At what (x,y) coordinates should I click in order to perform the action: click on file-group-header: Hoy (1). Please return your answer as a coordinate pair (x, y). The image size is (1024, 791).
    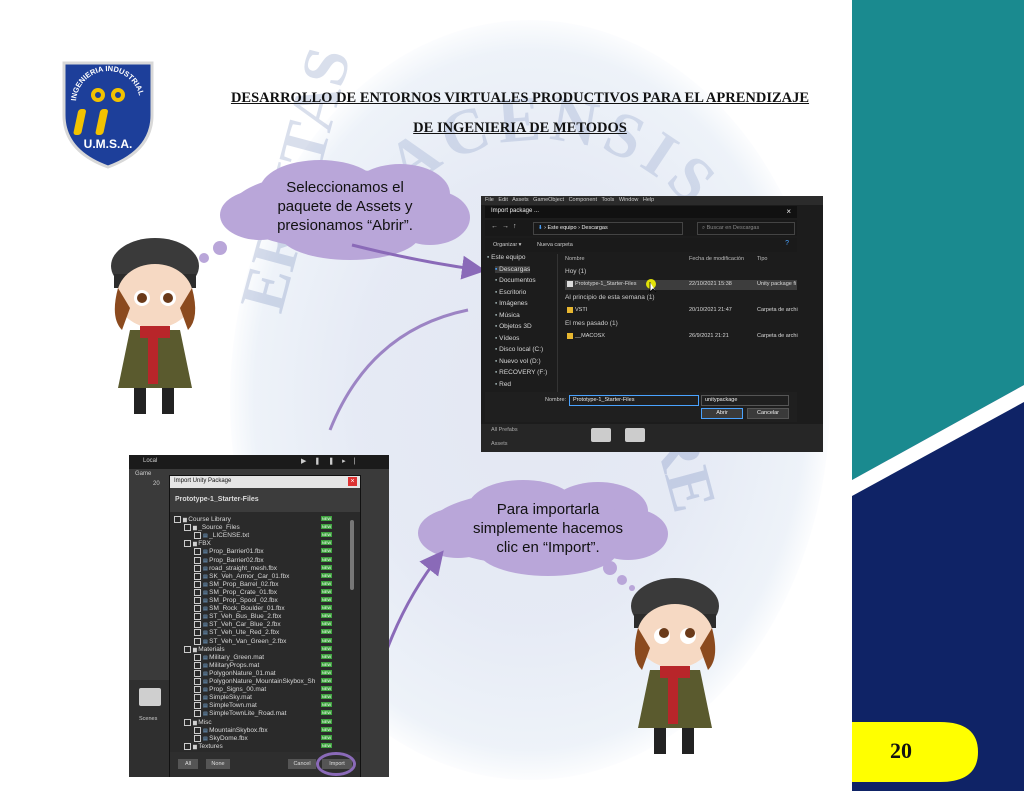
    Looking at the image, I should click on (575, 271).